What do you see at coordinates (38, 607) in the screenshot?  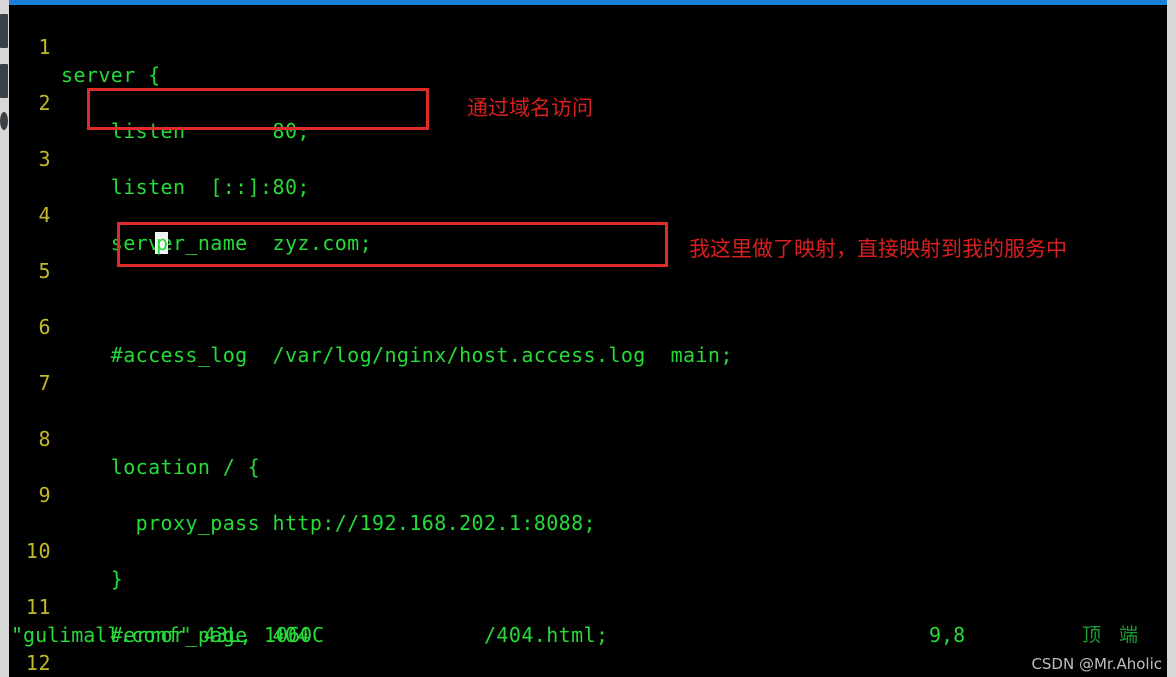 I see `line-number: 11` at bounding box center [38, 607].